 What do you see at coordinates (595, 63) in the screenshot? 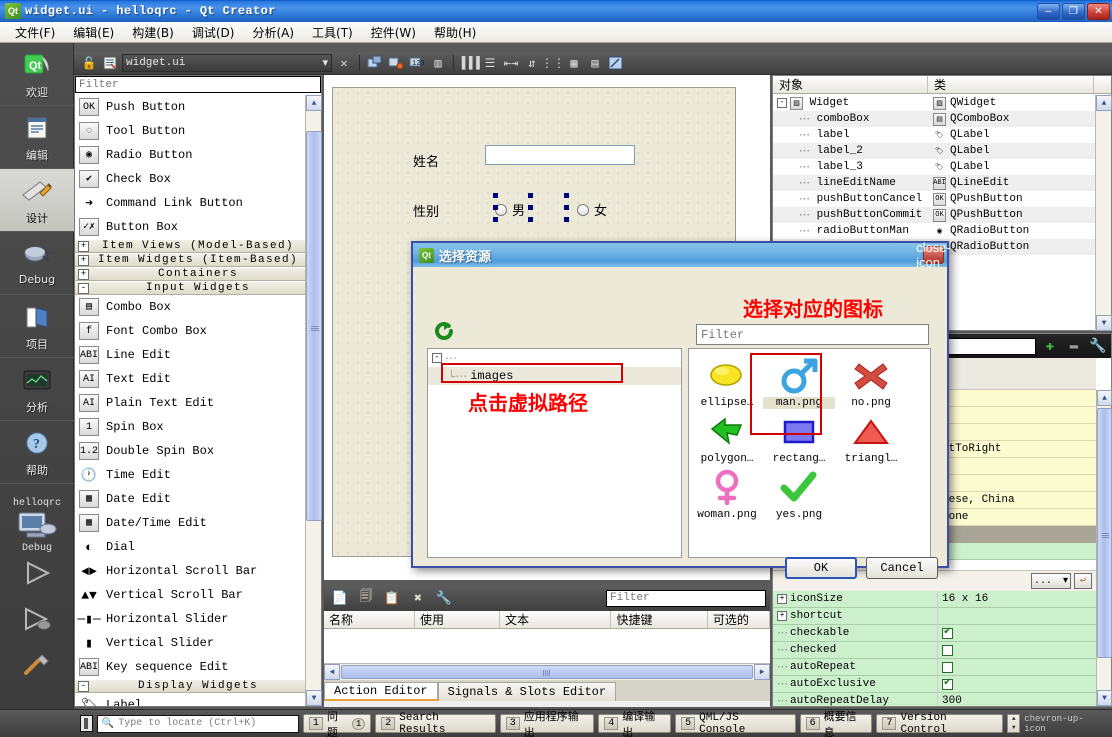
I see `break-layout-icon: ▤` at bounding box center [595, 63].